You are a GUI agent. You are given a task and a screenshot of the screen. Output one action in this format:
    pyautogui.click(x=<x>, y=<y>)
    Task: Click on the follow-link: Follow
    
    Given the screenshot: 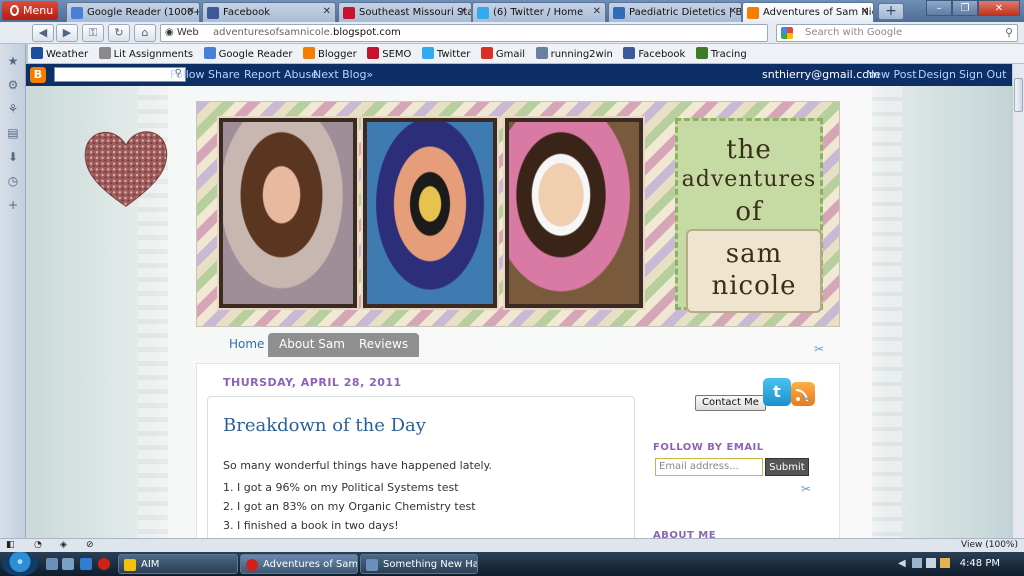 What is the action you would take?
    pyautogui.click(x=187, y=74)
    